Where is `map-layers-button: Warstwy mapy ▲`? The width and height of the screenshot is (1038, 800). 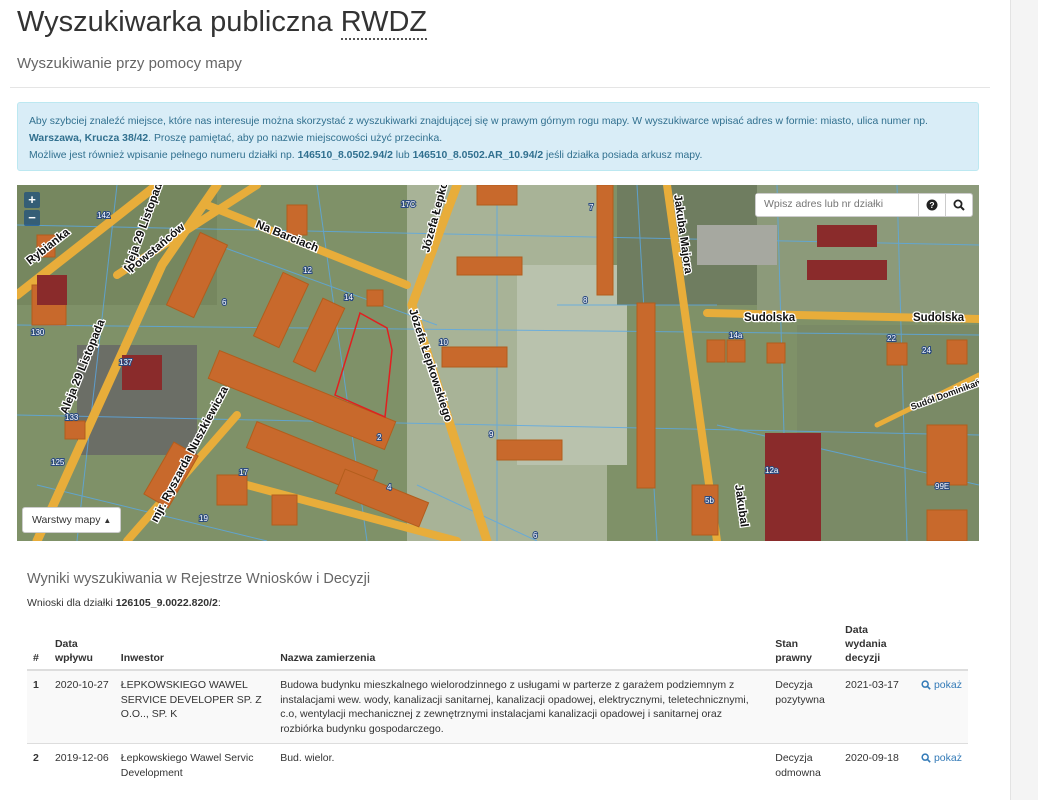 map-layers-button: Warstwy mapy ▲ is located at coordinates (72, 520).